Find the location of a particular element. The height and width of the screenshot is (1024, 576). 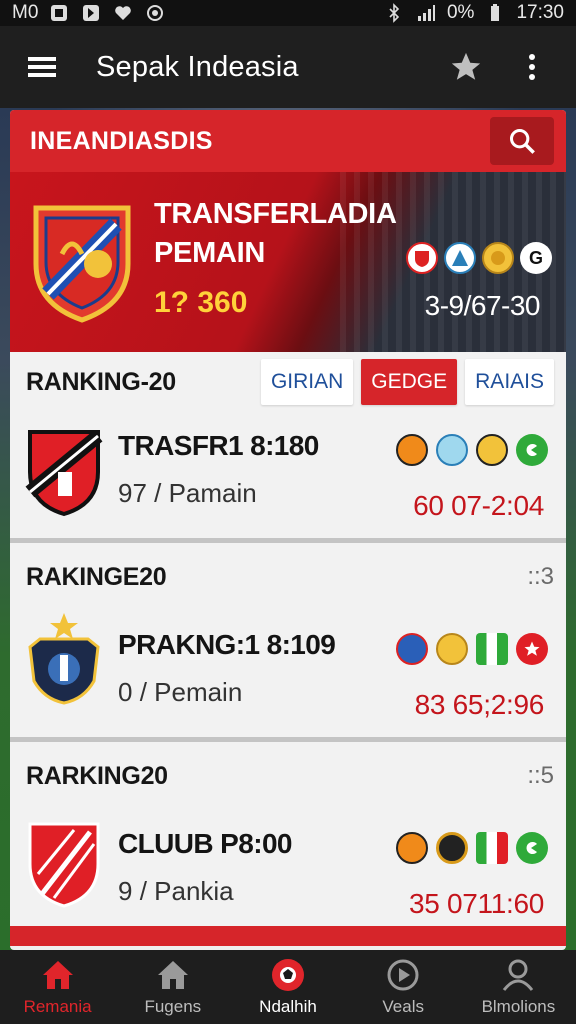

tab-girian: GIRIAN is located at coordinates (307, 382).